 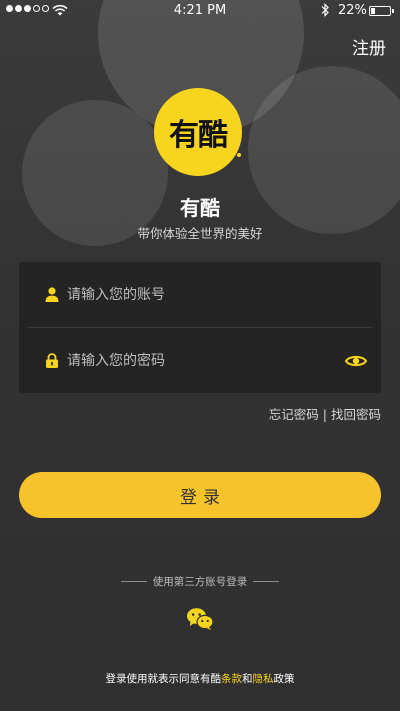 What do you see at coordinates (200, 11) in the screenshot?
I see `status-bar: 4:21 PM 22%` at bounding box center [200, 11].